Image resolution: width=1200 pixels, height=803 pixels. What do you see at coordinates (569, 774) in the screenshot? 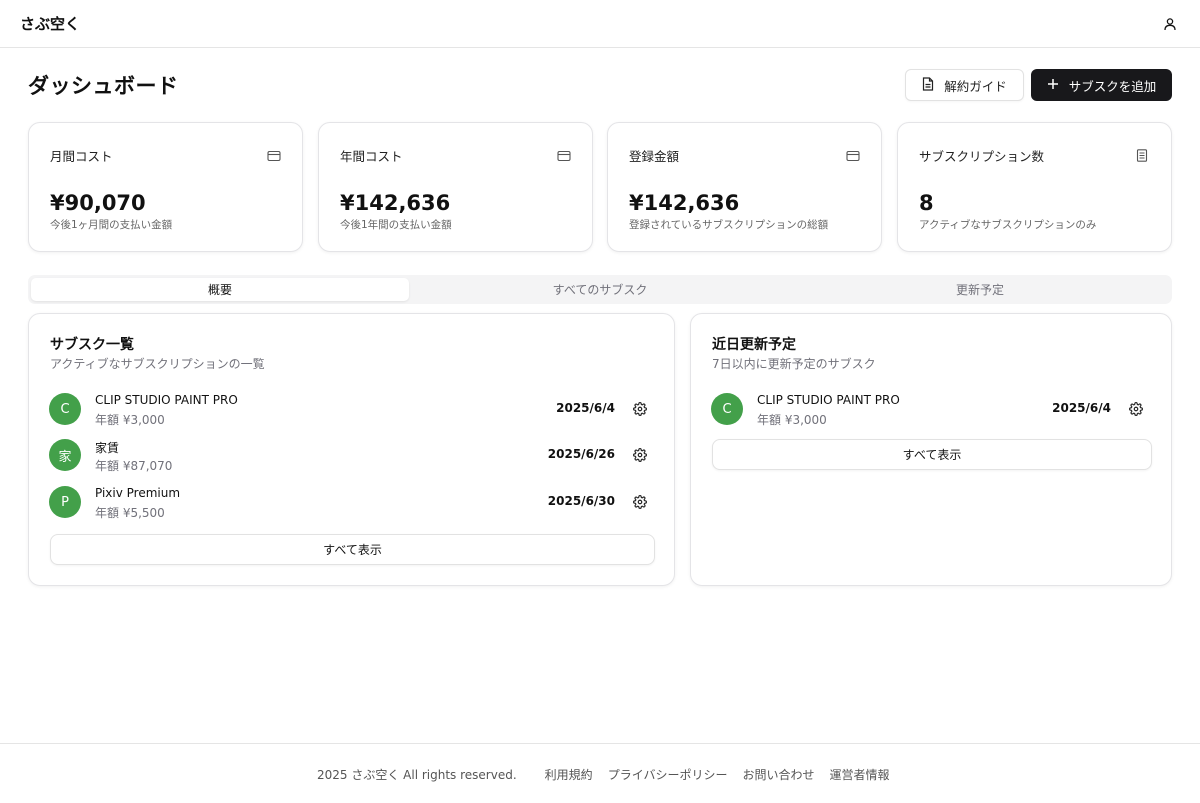
I see `footer-link-terms: 利用規約` at bounding box center [569, 774].